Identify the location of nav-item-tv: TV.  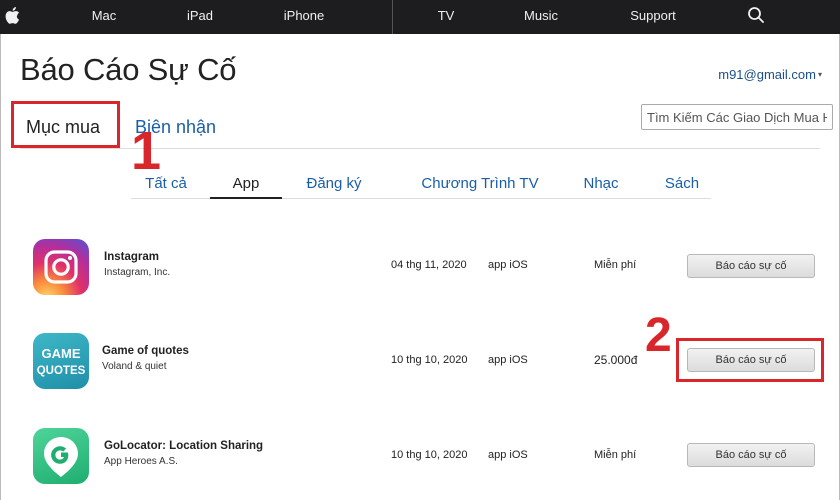
(446, 17).